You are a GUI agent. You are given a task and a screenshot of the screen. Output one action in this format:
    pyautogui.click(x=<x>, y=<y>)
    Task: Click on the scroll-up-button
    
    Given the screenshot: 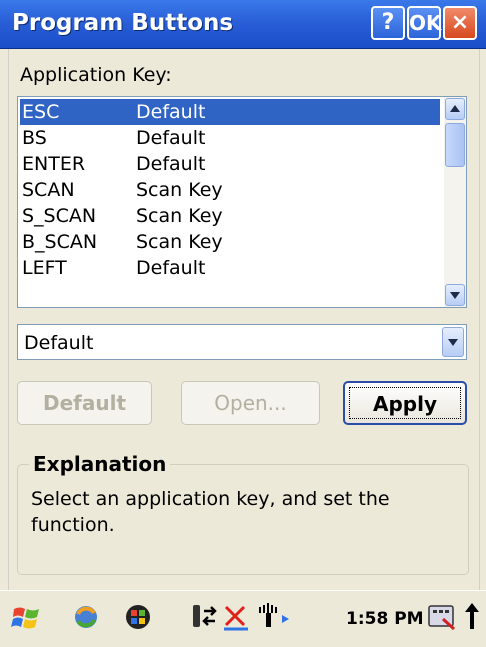 What is the action you would take?
    pyautogui.click(x=455, y=109)
    